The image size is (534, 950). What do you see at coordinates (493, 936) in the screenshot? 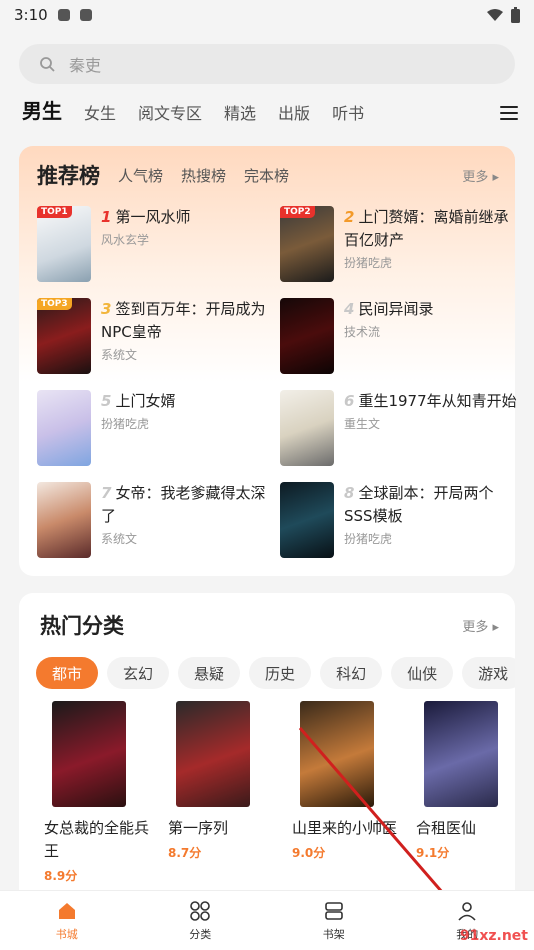
I see `watermark-logo: 91xz.net` at bounding box center [493, 936].